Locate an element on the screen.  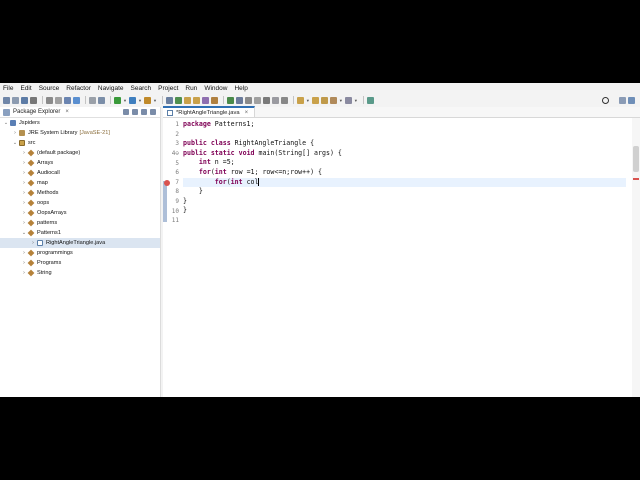
collapse-all-icon is located at coordinates (126, 112).